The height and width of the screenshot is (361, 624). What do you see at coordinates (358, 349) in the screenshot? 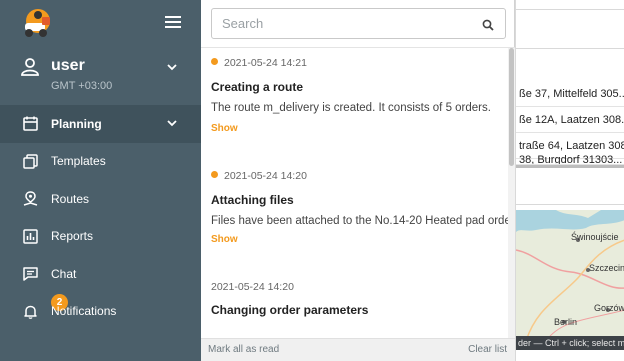
I see `panel-footer: Mark all as read Clear list` at bounding box center [358, 349].